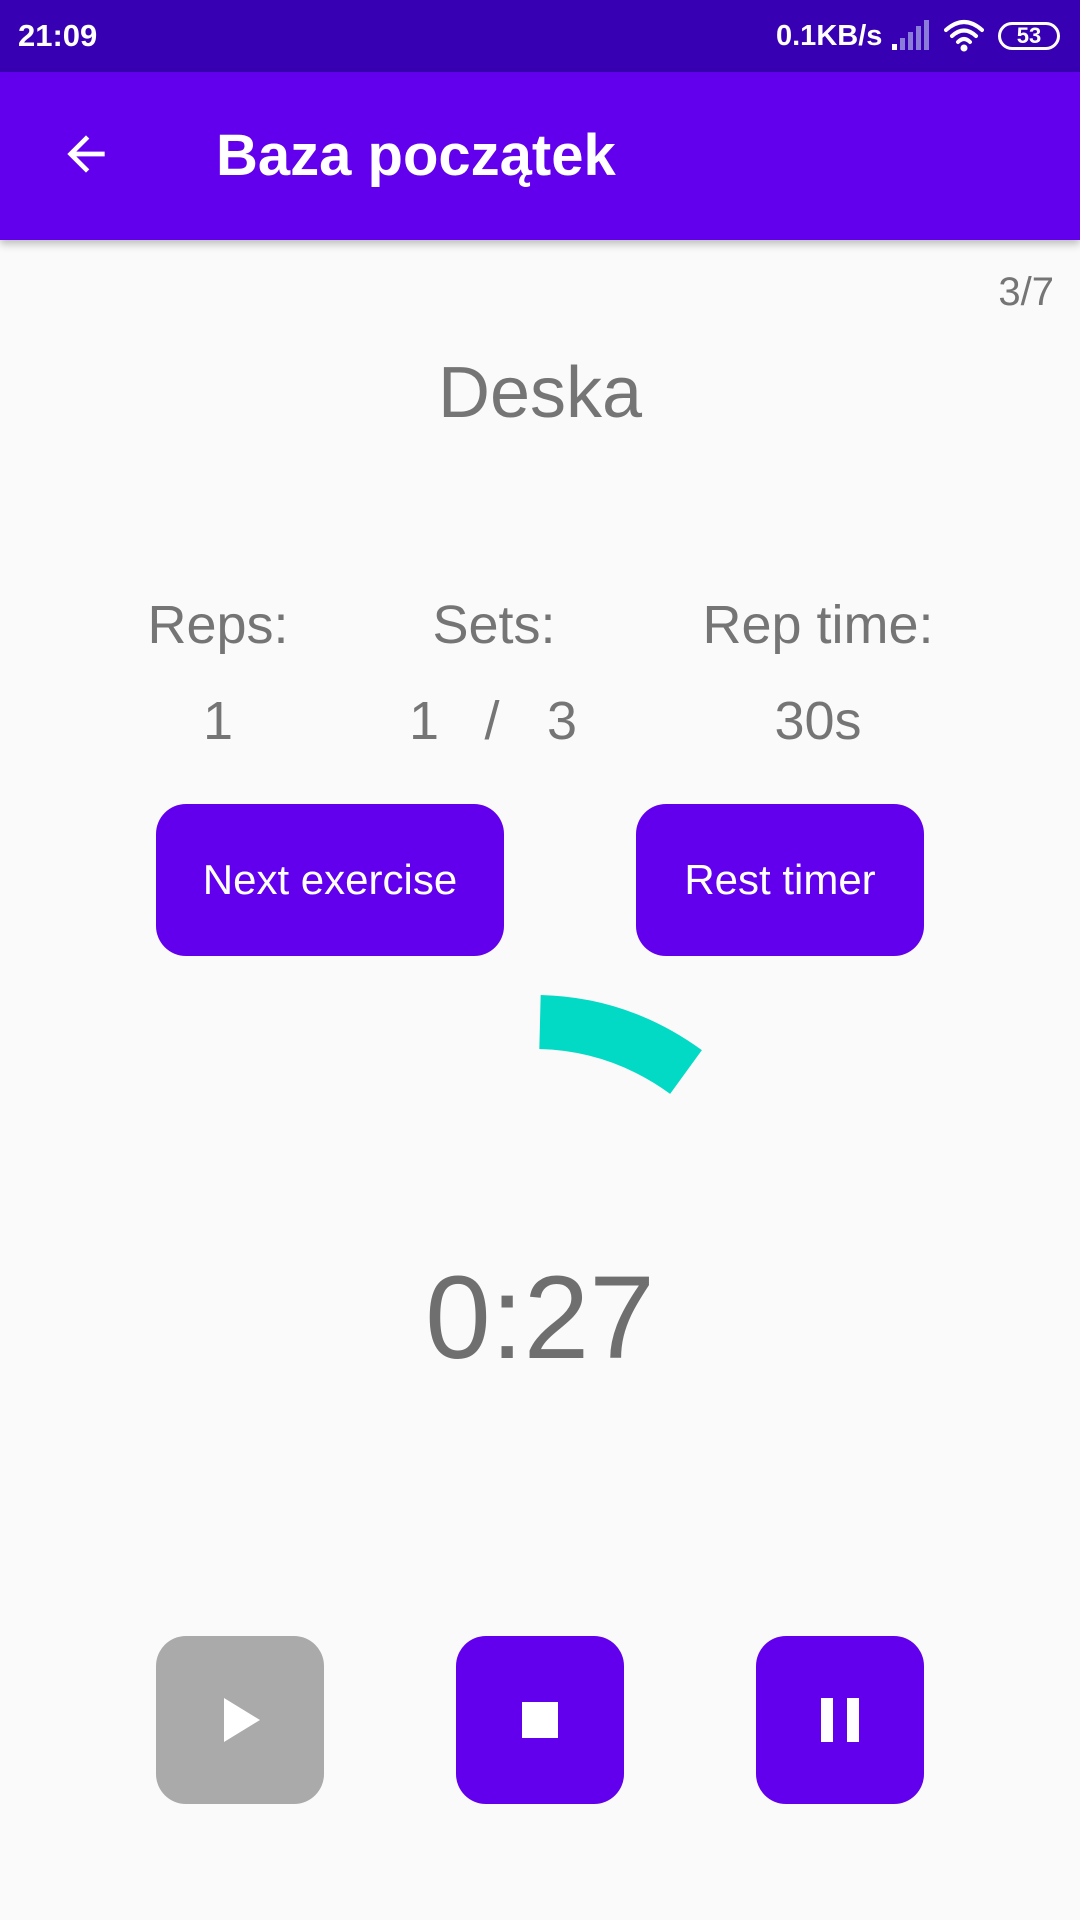 The image size is (1080, 1920). What do you see at coordinates (829, 36) in the screenshot?
I see `network-speed: 0.1KB/s` at bounding box center [829, 36].